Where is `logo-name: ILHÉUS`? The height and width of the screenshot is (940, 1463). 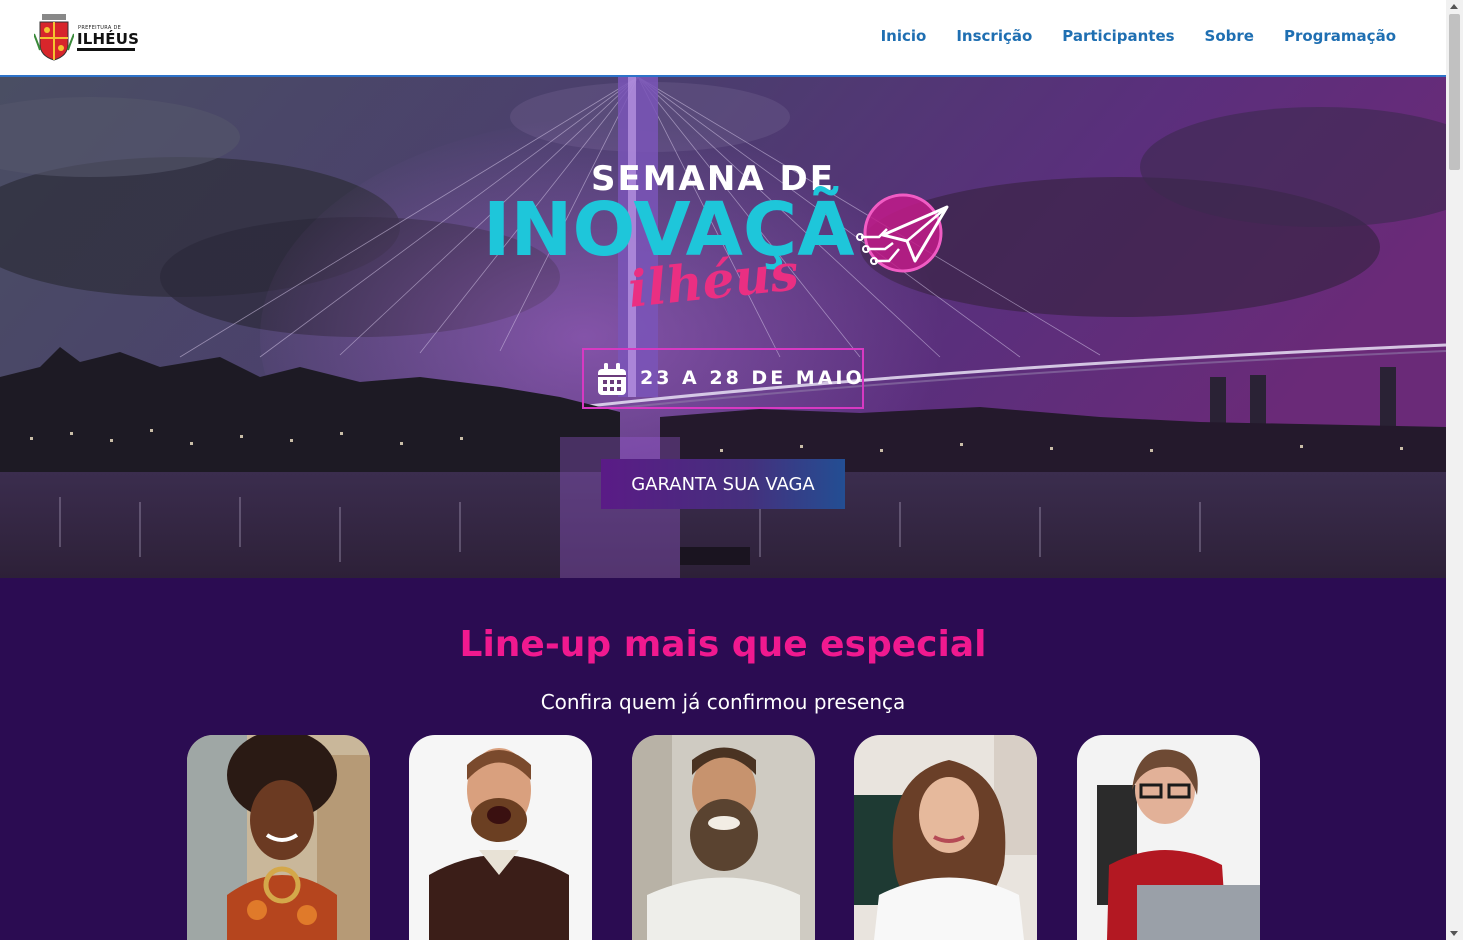 logo-name: ILHÉUS is located at coordinates (108, 39).